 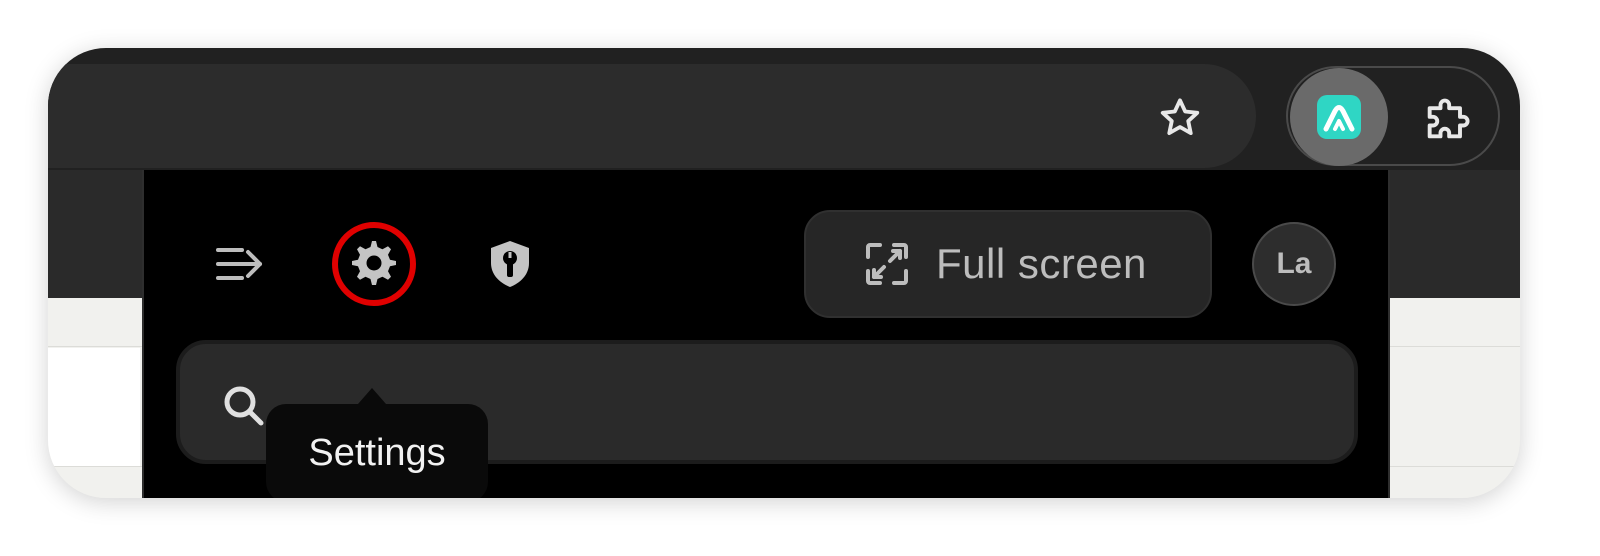 What do you see at coordinates (652, 116) in the screenshot?
I see `address-bar` at bounding box center [652, 116].